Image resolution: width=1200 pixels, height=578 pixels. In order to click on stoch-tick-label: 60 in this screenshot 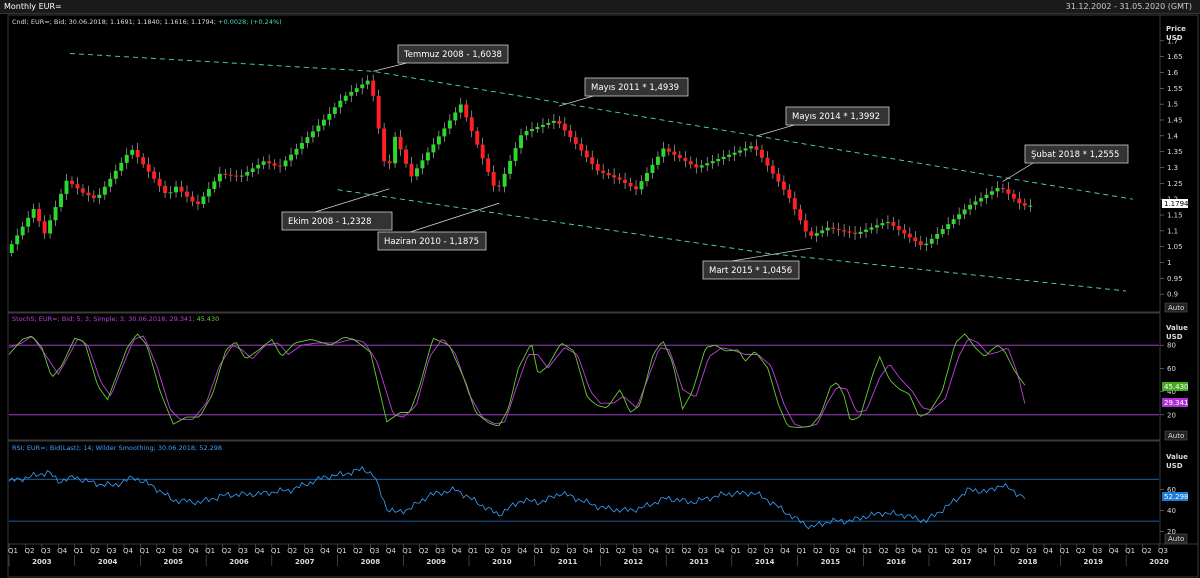, I will do `click(1171, 369)`.